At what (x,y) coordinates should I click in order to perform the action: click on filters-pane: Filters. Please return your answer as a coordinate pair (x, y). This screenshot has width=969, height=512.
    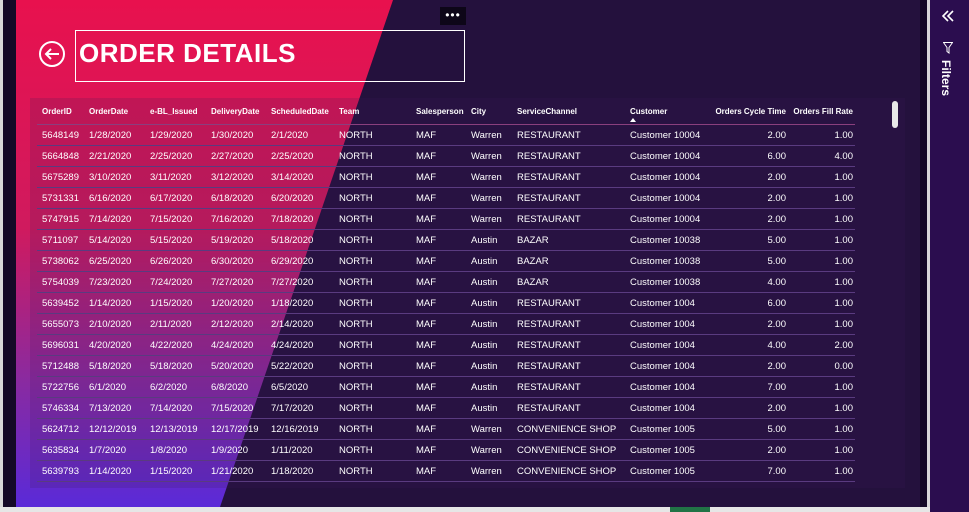
    Looking at the image, I should click on (949, 256).